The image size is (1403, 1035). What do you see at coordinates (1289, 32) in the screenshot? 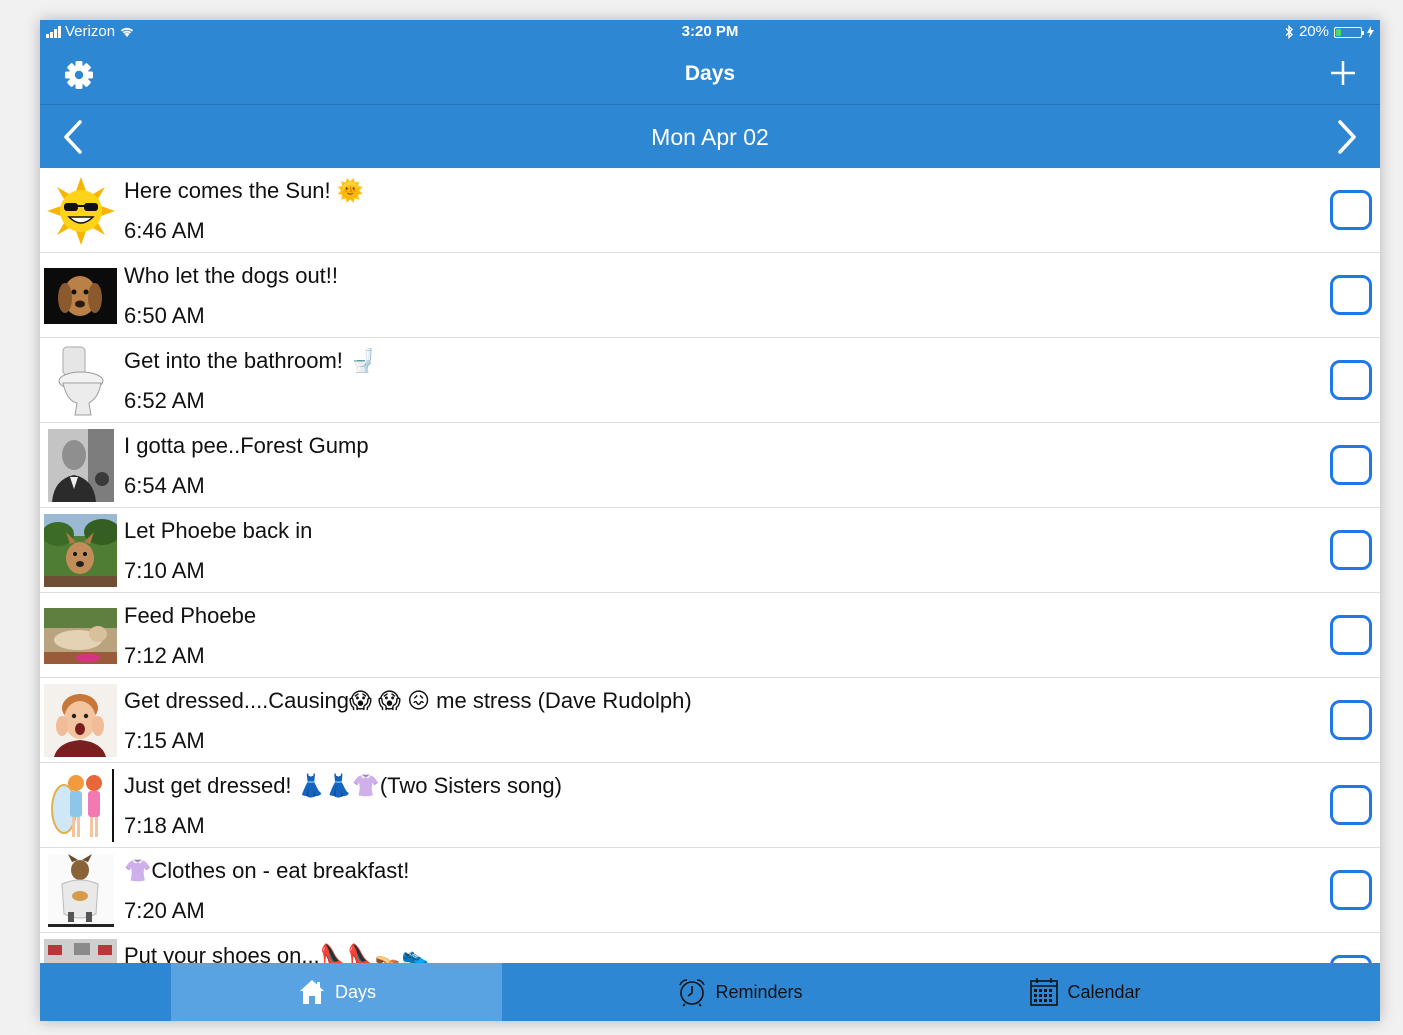
I see `bluetooth-icon` at bounding box center [1289, 32].